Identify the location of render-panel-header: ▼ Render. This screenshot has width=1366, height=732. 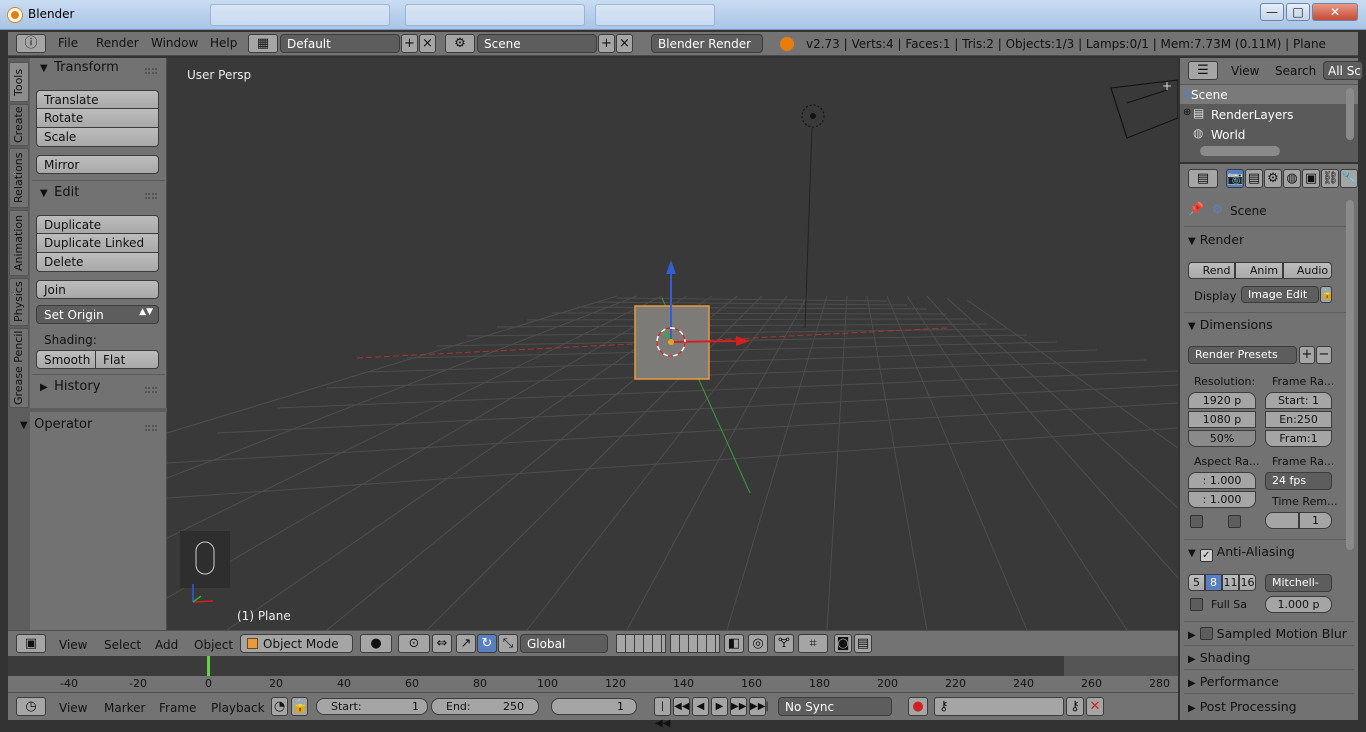
(1216, 239).